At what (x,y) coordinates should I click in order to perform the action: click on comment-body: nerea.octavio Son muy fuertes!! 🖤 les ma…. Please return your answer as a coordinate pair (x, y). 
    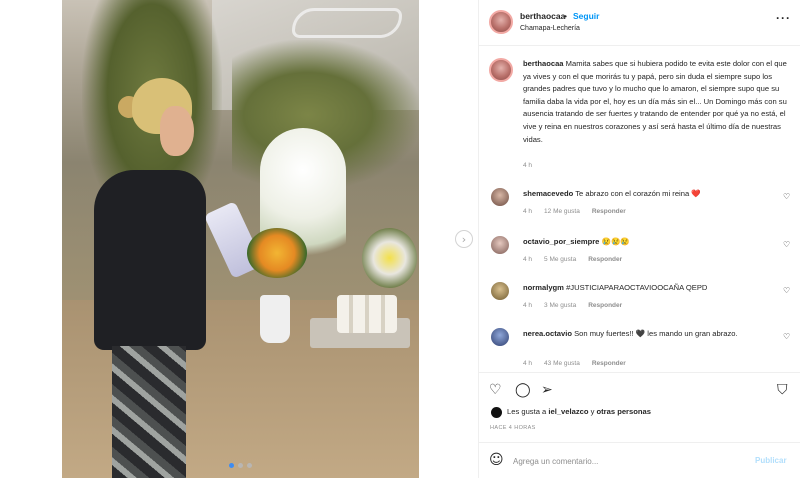
    Looking at the image, I should click on (648, 333).